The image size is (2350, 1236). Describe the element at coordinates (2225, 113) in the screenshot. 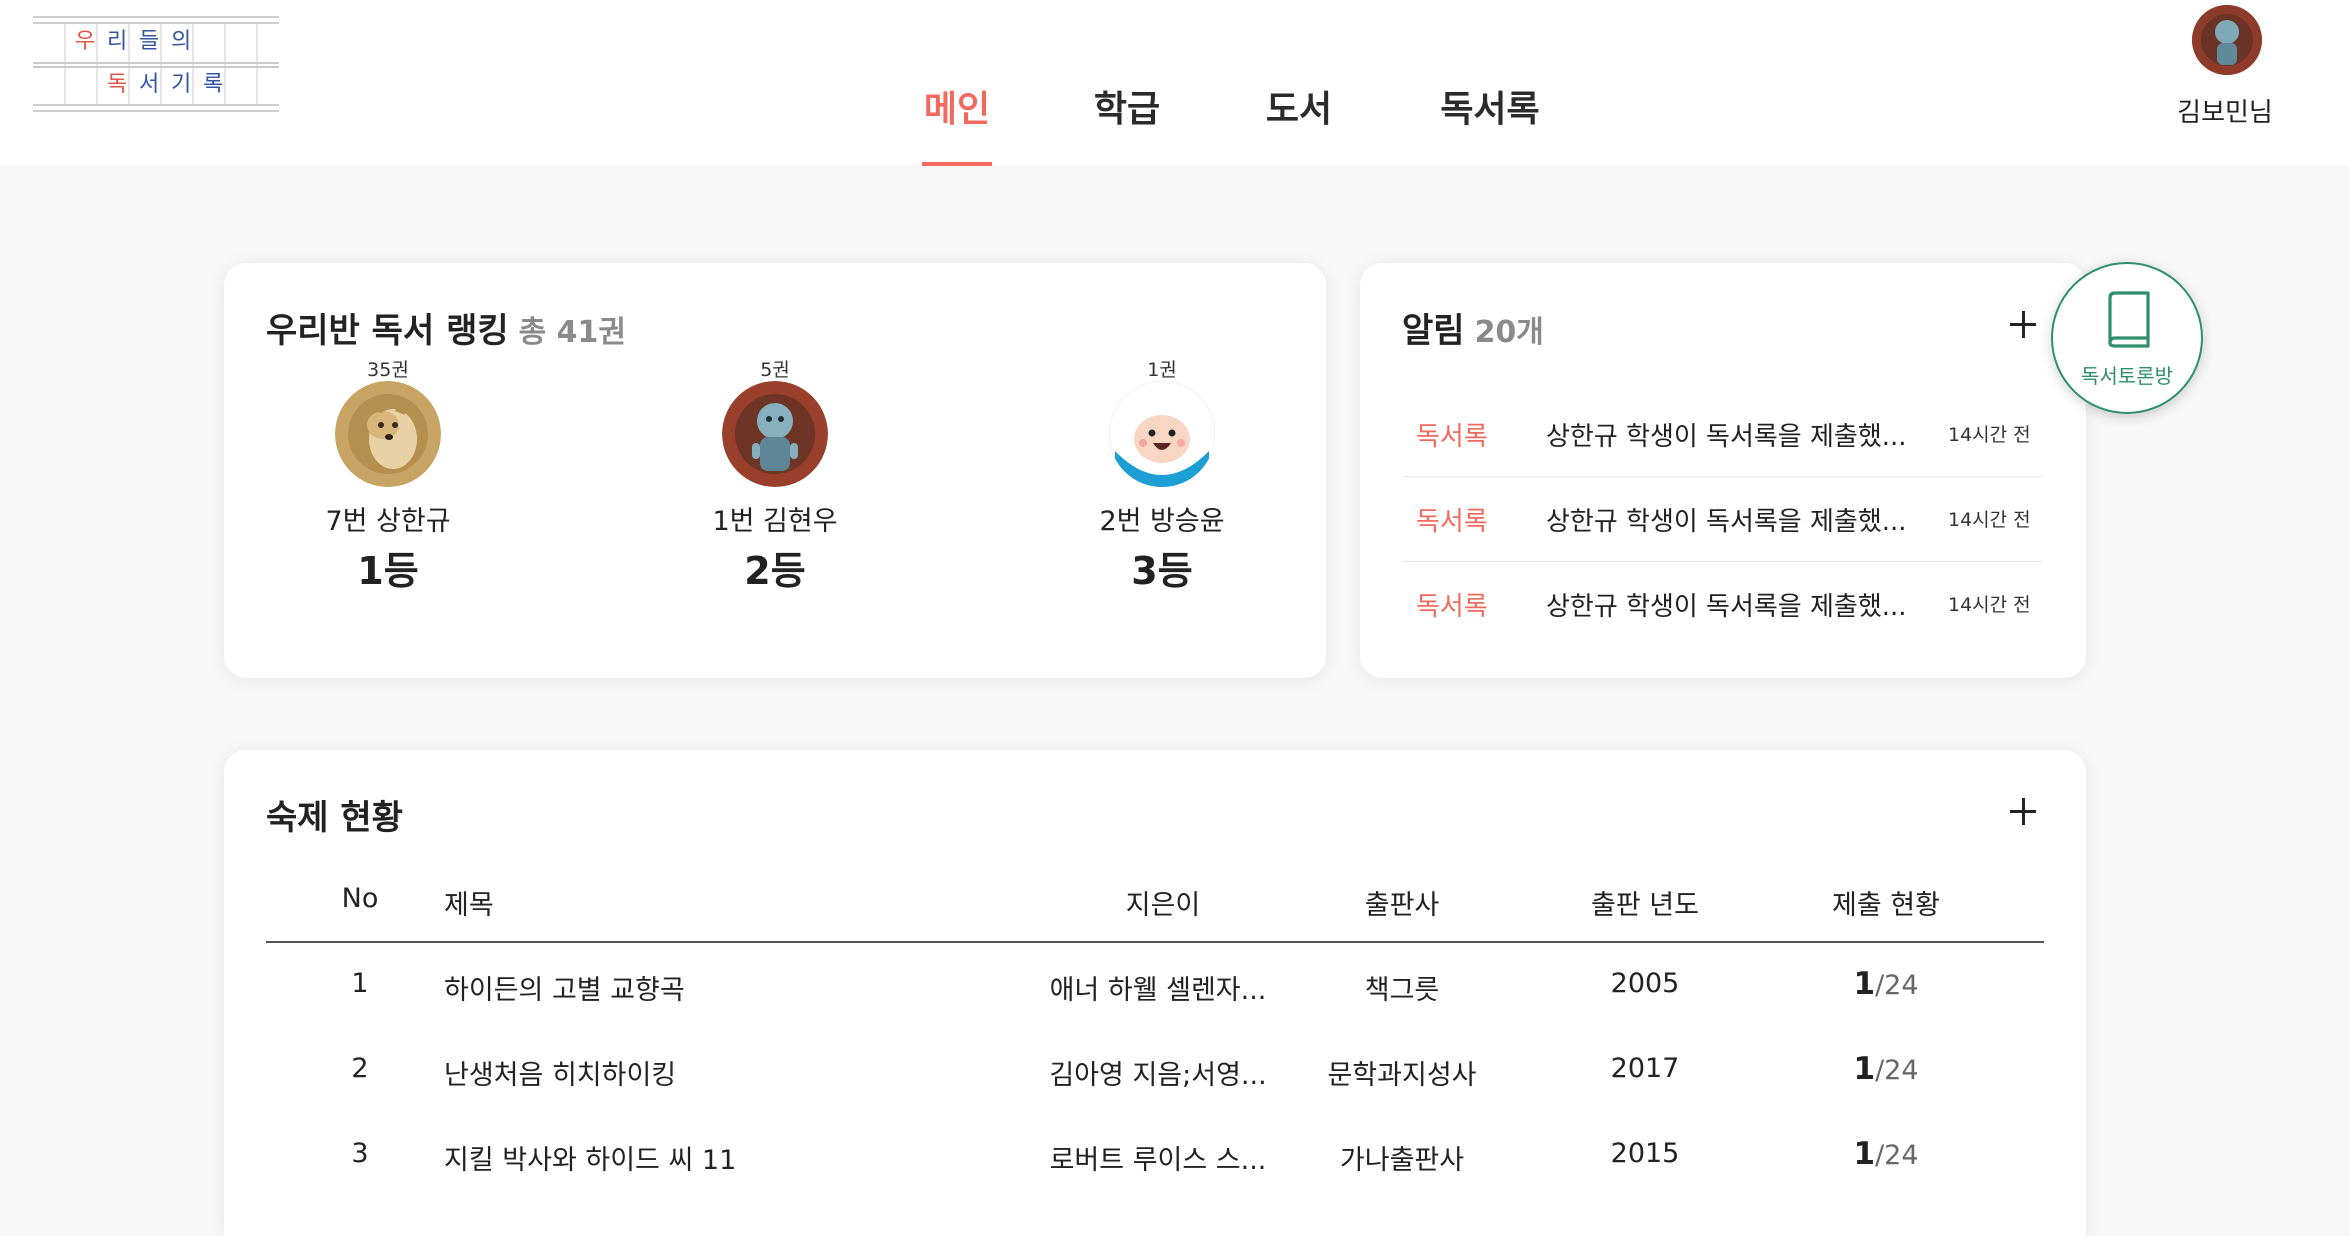

I see `user-name: 김보민님` at that location.